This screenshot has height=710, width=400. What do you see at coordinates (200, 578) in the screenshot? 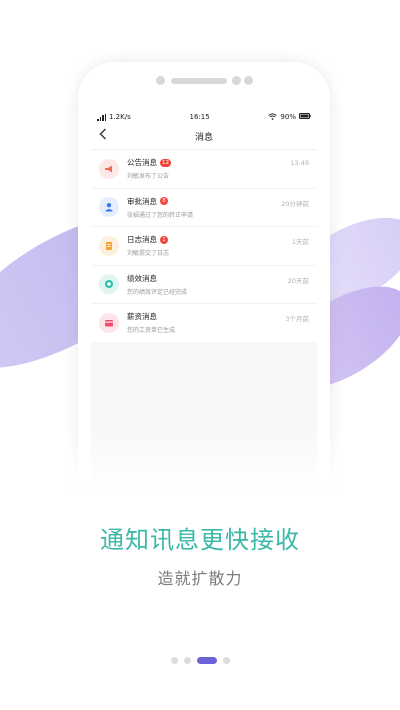
I see `subheadline: 造就扩散力` at bounding box center [200, 578].